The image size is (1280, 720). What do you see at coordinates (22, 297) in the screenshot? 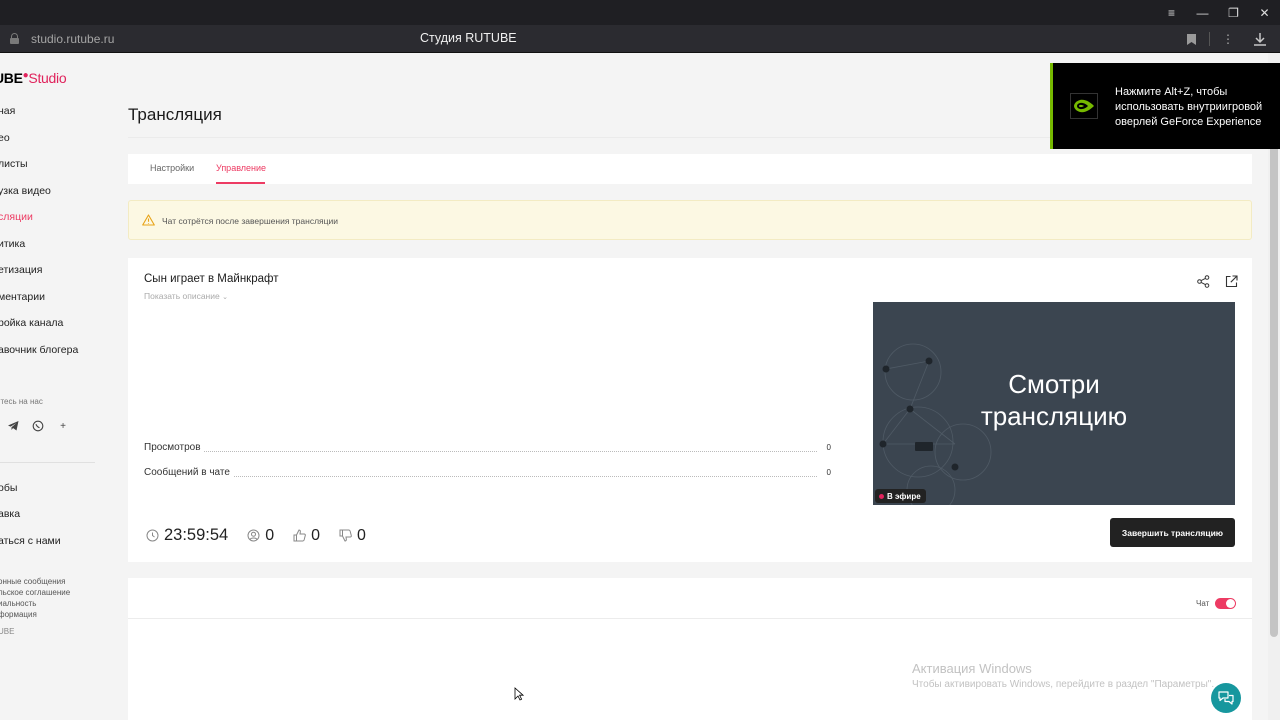
I see `sidebar-item-comments: ментарии` at bounding box center [22, 297].